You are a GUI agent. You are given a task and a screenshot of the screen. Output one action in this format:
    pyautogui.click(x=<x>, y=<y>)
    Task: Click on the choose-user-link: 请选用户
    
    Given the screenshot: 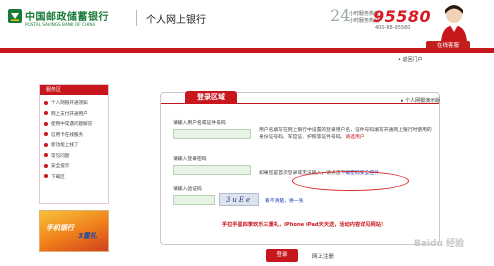 What is the action you would take?
    pyautogui.click(x=354, y=137)
    